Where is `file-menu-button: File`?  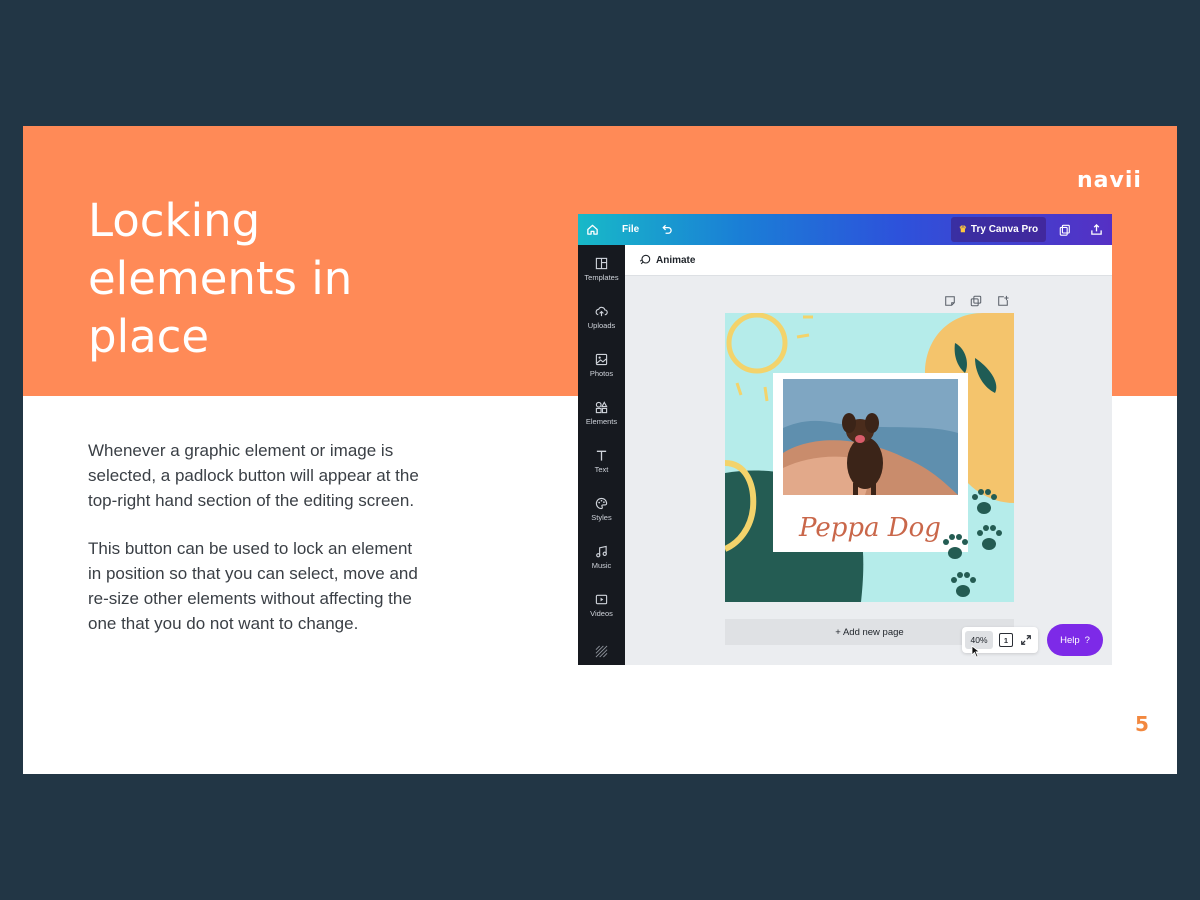
file-menu-button: File is located at coordinates (630, 229).